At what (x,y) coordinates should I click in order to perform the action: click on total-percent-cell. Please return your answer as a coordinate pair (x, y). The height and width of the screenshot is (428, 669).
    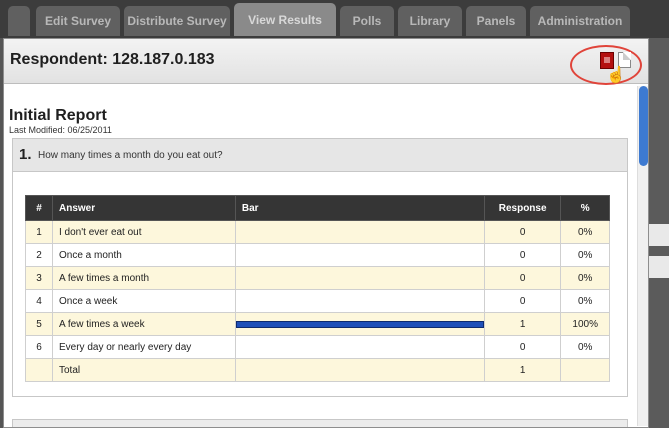
    Looking at the image, I should click on (585, 370).